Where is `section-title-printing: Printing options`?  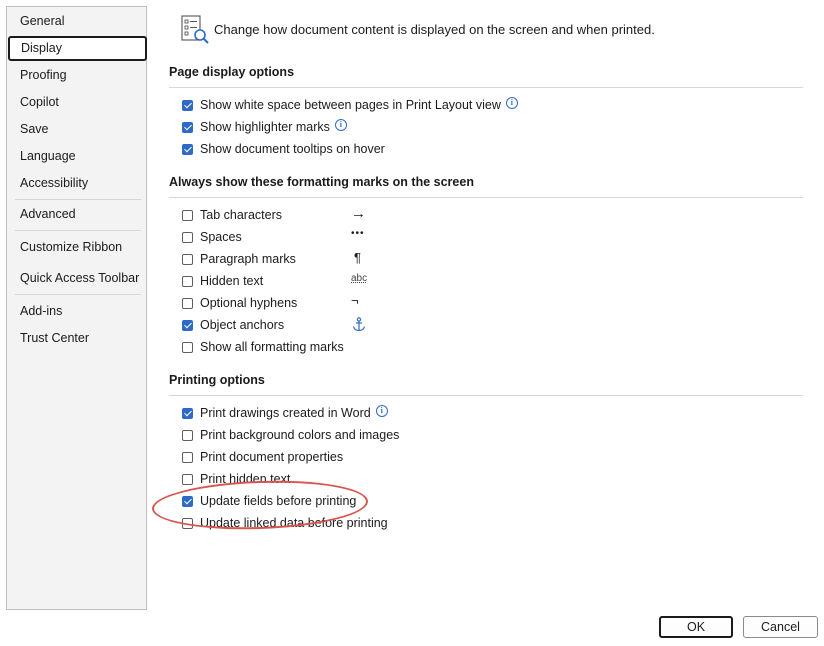
section-title-printing: Printing options is located at coordinates (217, 380).